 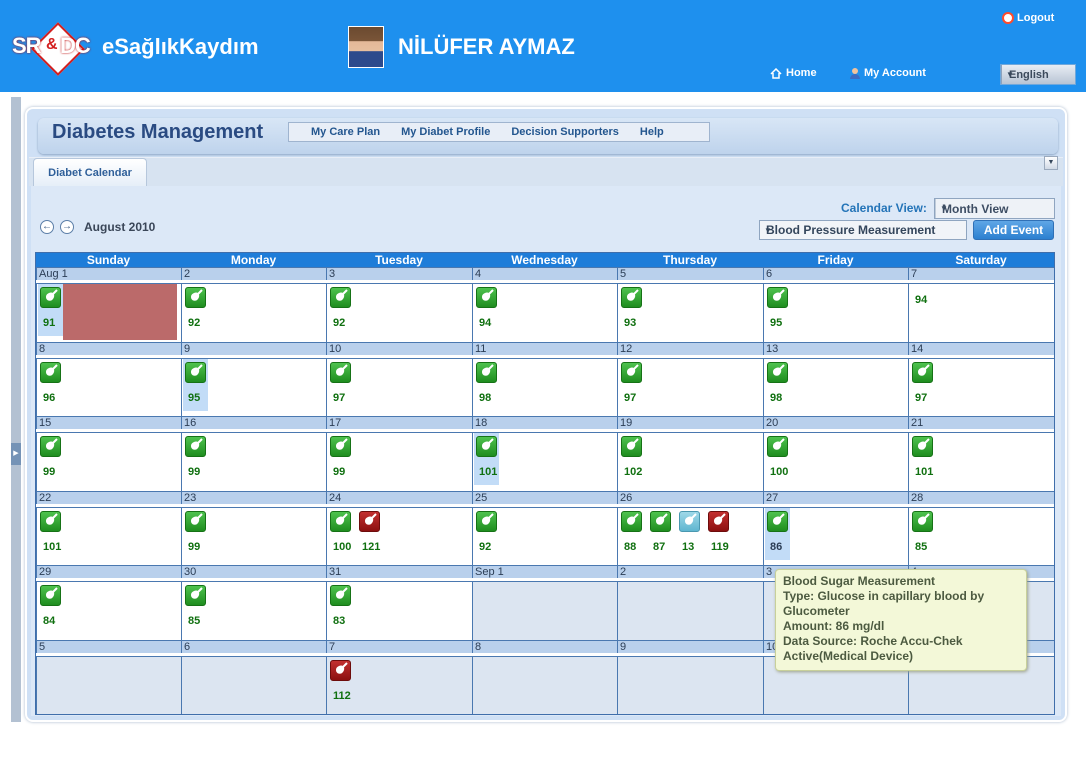 I want to click on home-link: Home, so click(x=793, y=73).